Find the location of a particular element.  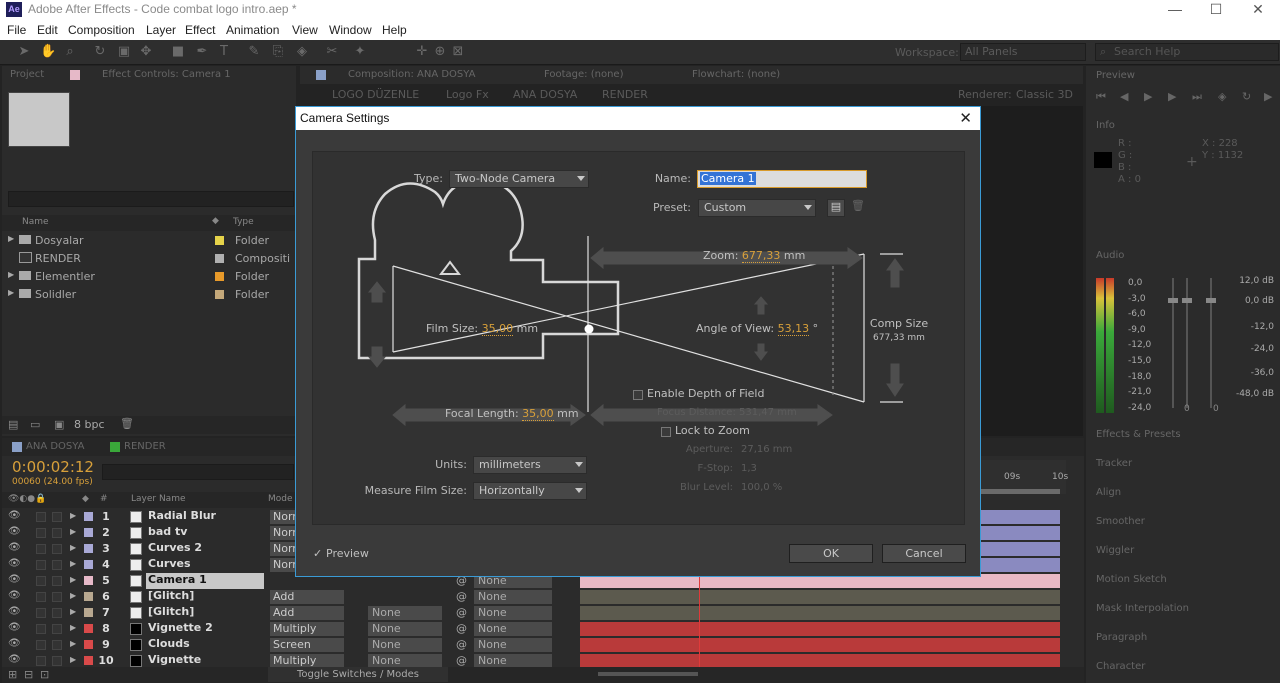

zoom-tool-icon: ⌕ is located at coordinates (70, 52).